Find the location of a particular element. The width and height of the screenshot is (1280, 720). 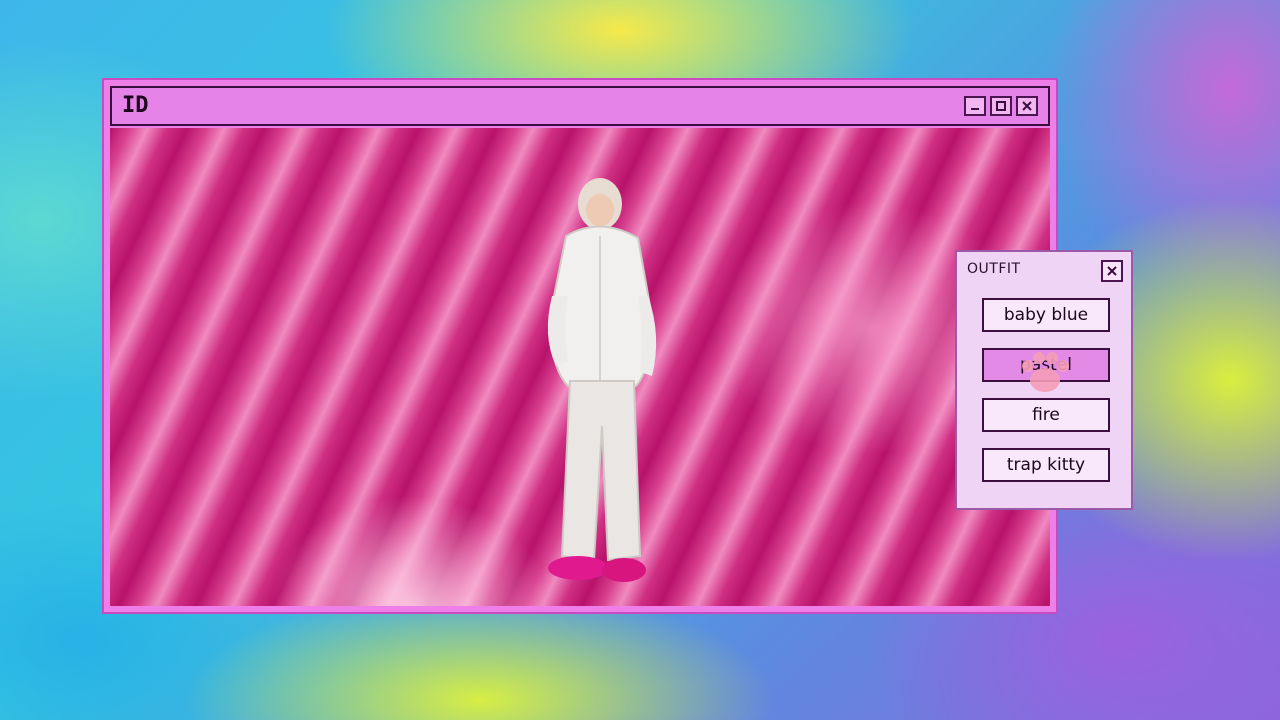

window-controls is located at coordinates (1001, 106).